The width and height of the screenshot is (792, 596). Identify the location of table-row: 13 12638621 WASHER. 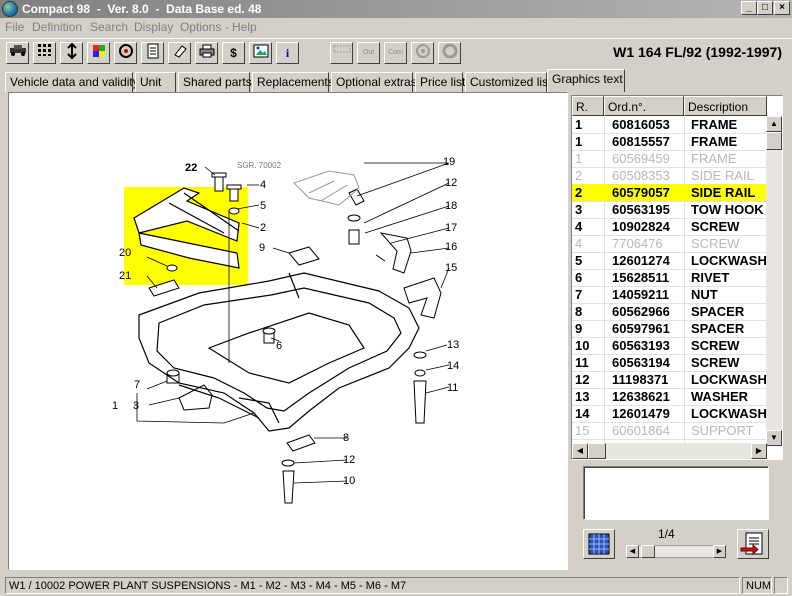
(669, 396).